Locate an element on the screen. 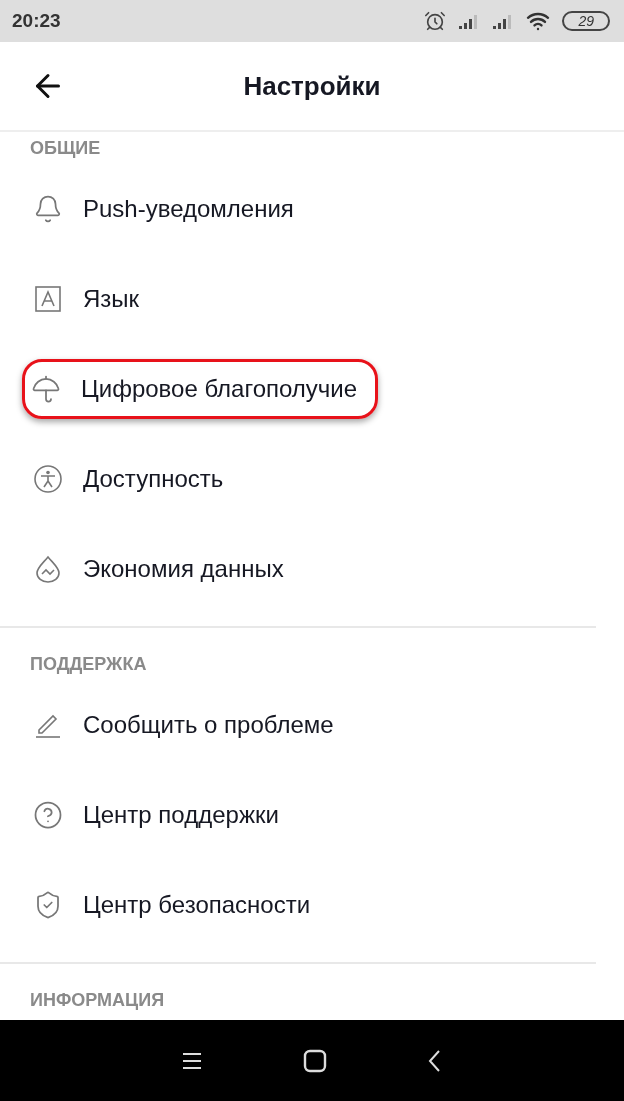 The image size is (624, 1101). accessibility-icon is located at coordinates (48, 479).